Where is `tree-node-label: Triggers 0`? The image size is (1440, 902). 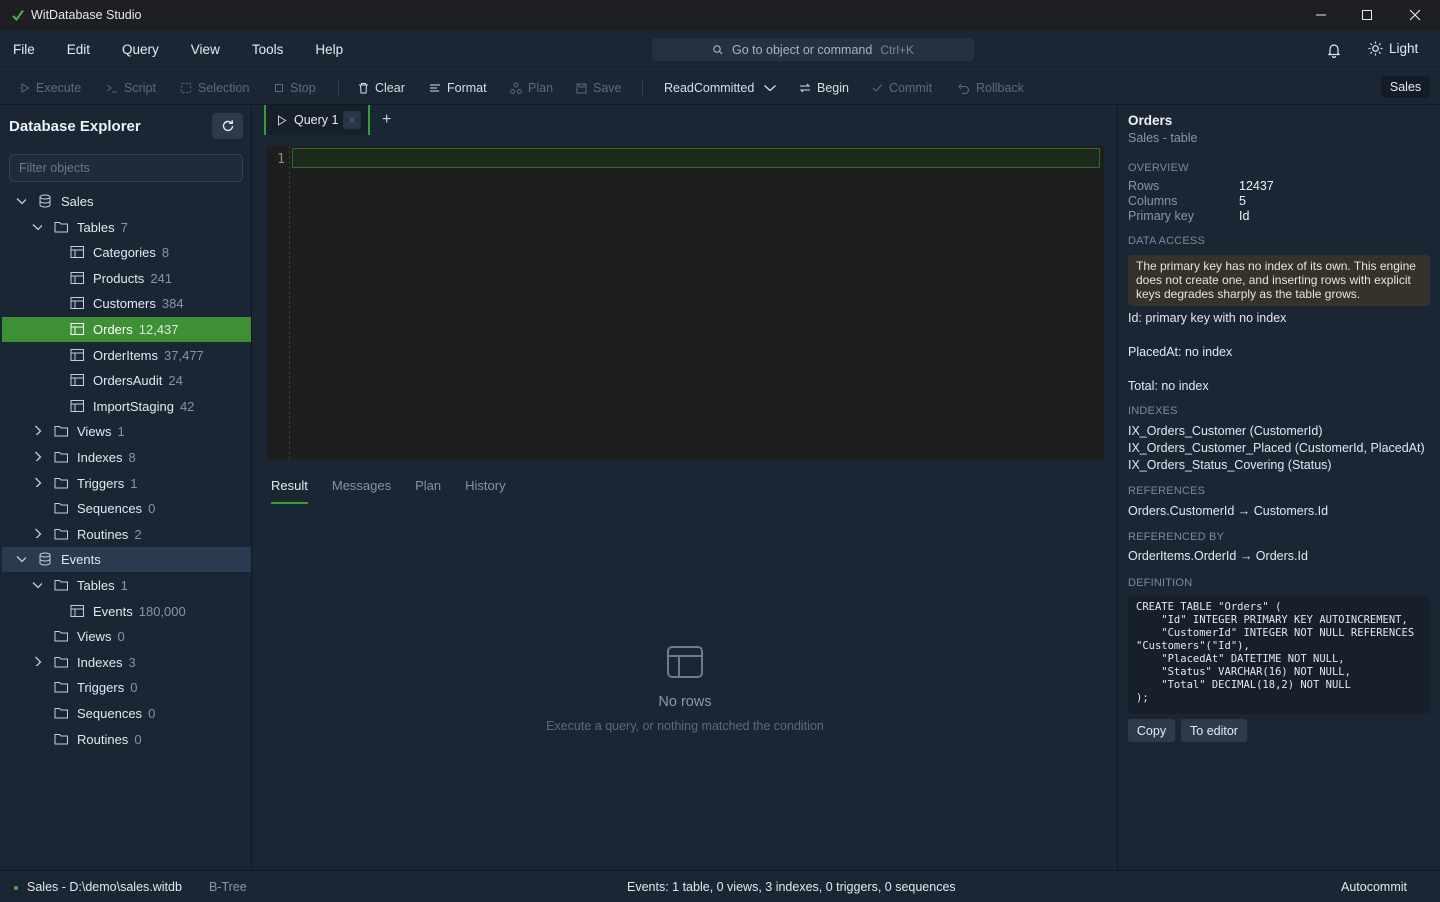
tree-node-label: Triggers 0 is located at coordinates (107, 687).